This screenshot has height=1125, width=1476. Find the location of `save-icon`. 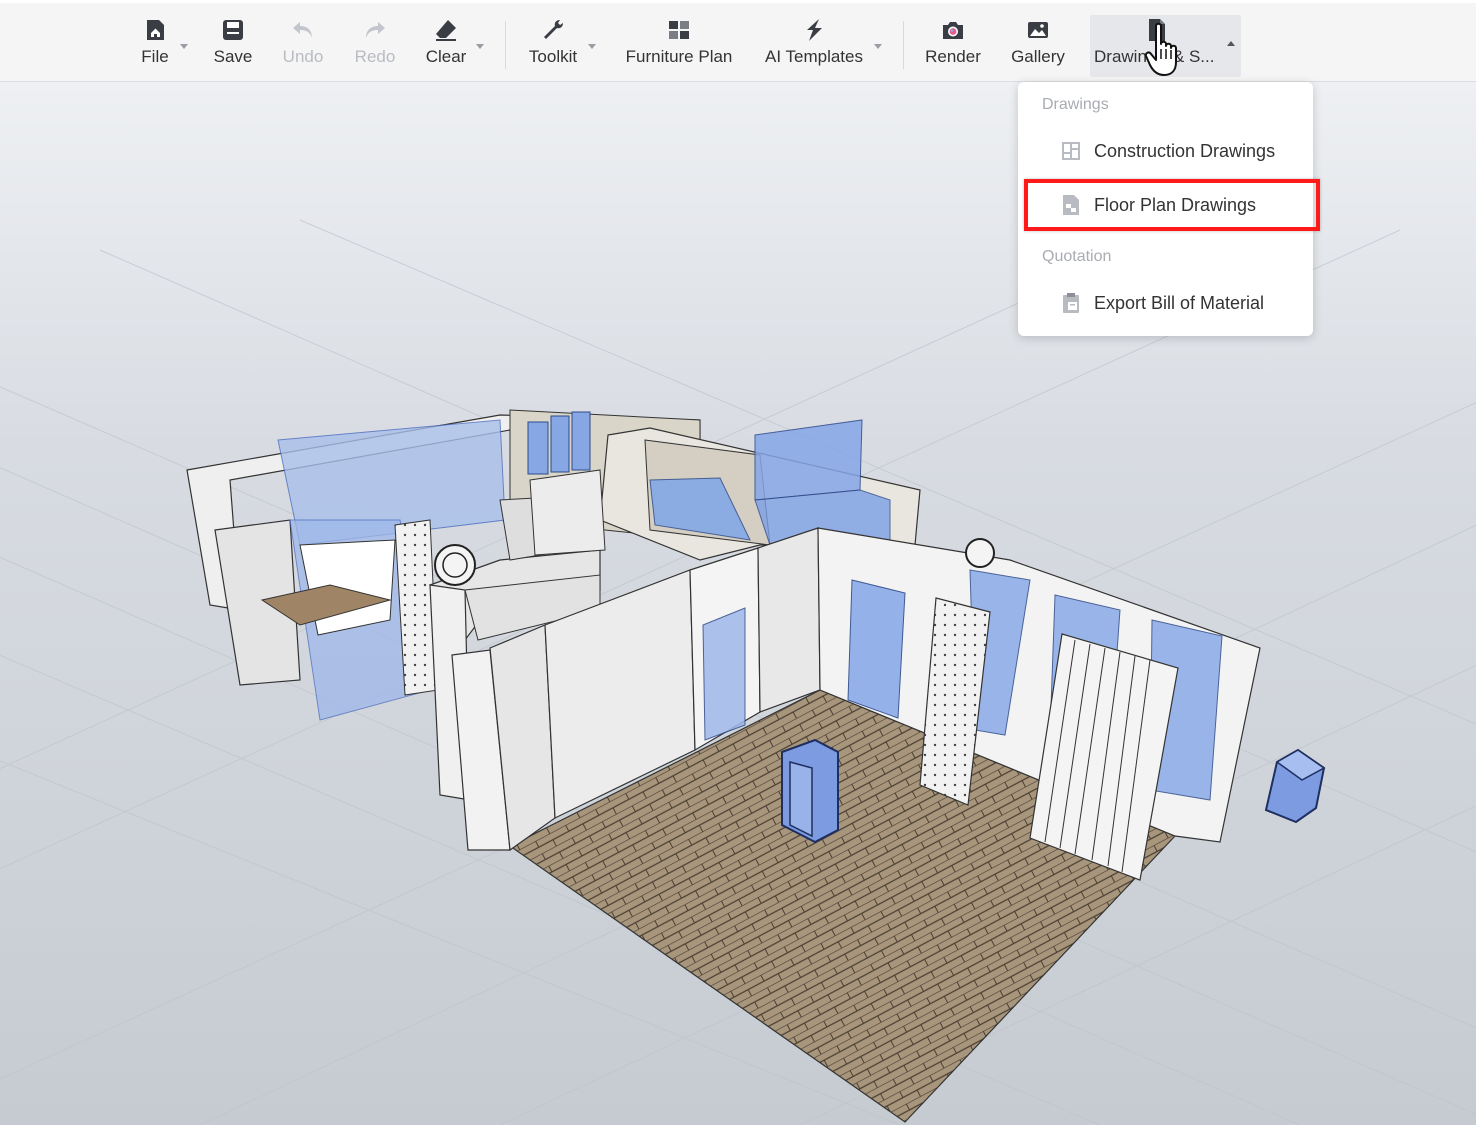

save-icon is located at coordinates (233, 30).